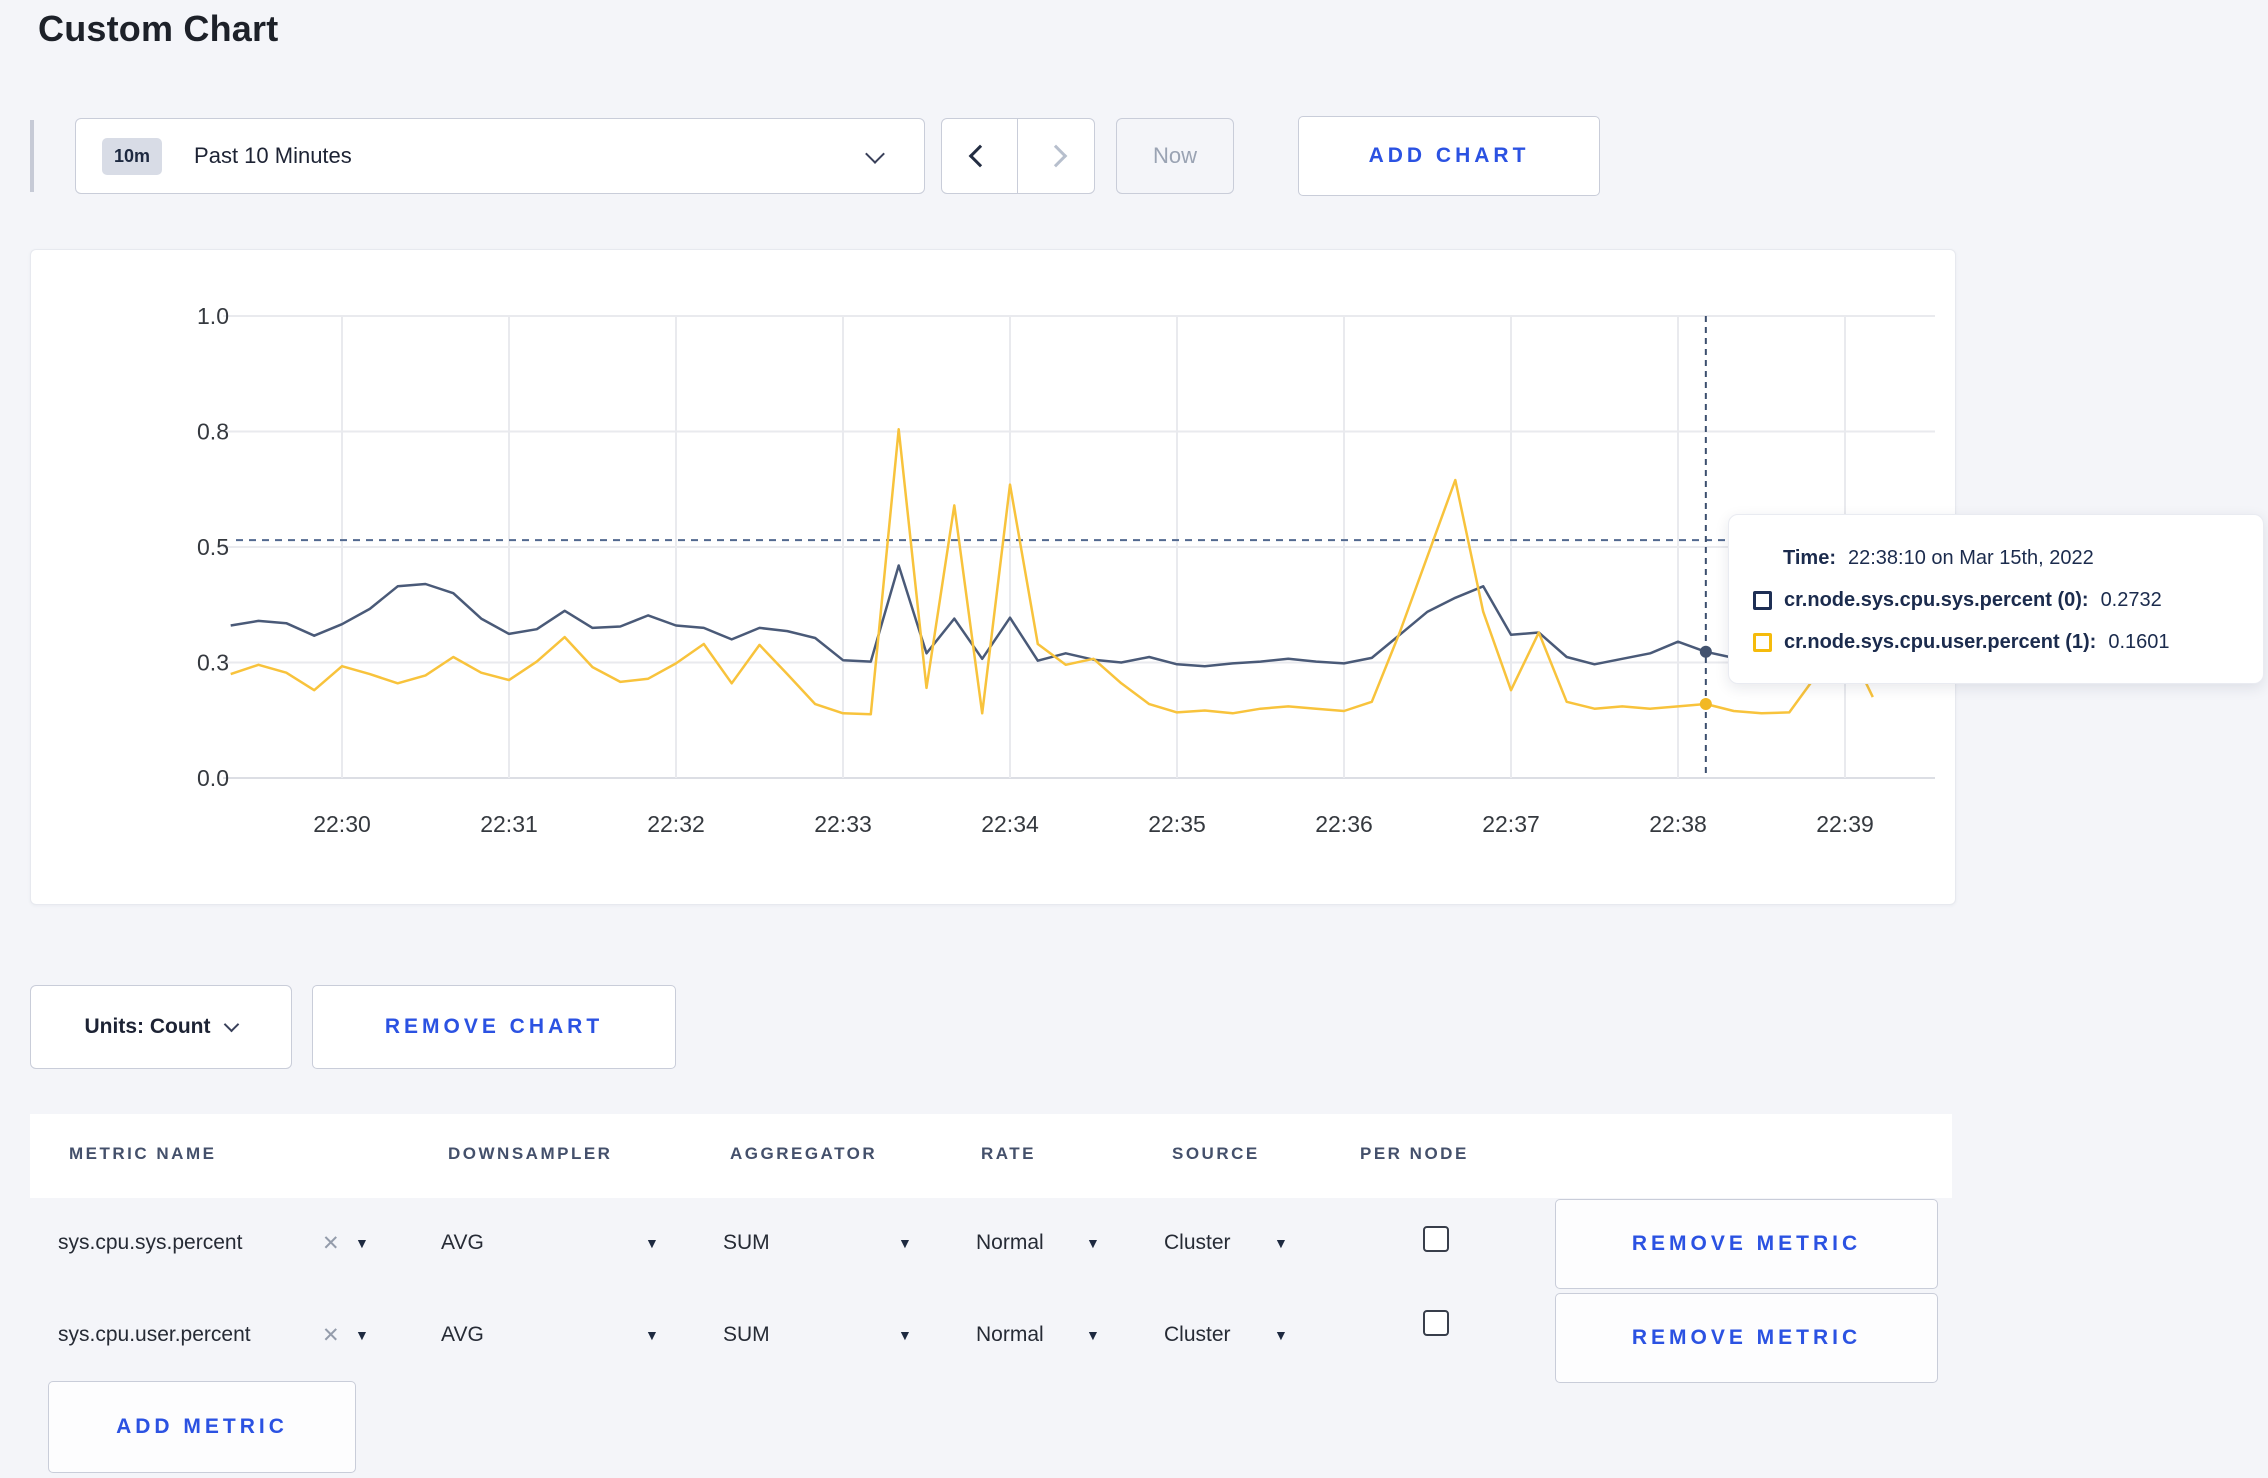 Image resolution: width=2268 pixels, height=1478 pixels. What do you see at coordinates (1414, 1153) in the screenshot?
I see `col-header-per-node: PER NODE` at bounding box center [1414, 1153].